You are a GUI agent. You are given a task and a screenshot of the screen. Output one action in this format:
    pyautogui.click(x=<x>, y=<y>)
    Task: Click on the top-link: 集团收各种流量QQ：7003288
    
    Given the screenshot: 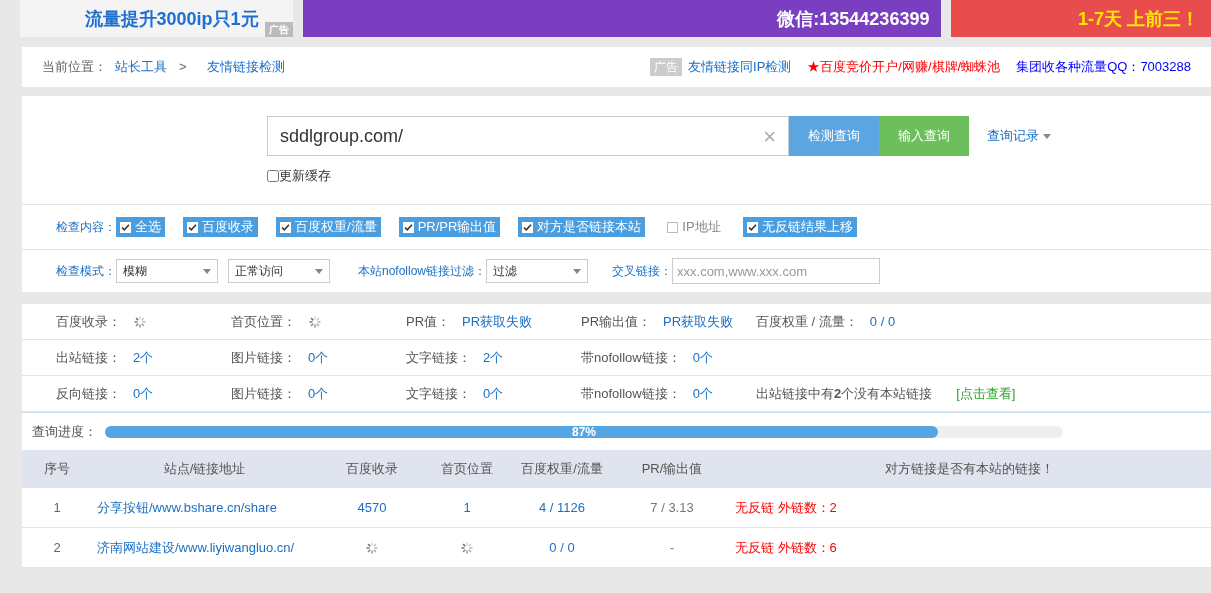 What is the action you would take?
    pyautogui.click(x=1103, y=67)
    